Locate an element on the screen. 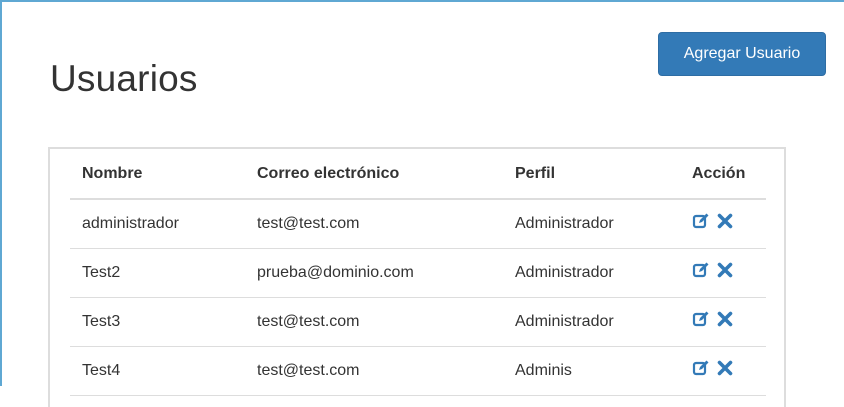 The width and height of the screenshot is (844, 407). table-row: Test2 prueba@dominio.com Administrador is located at coordinates (418, 273).